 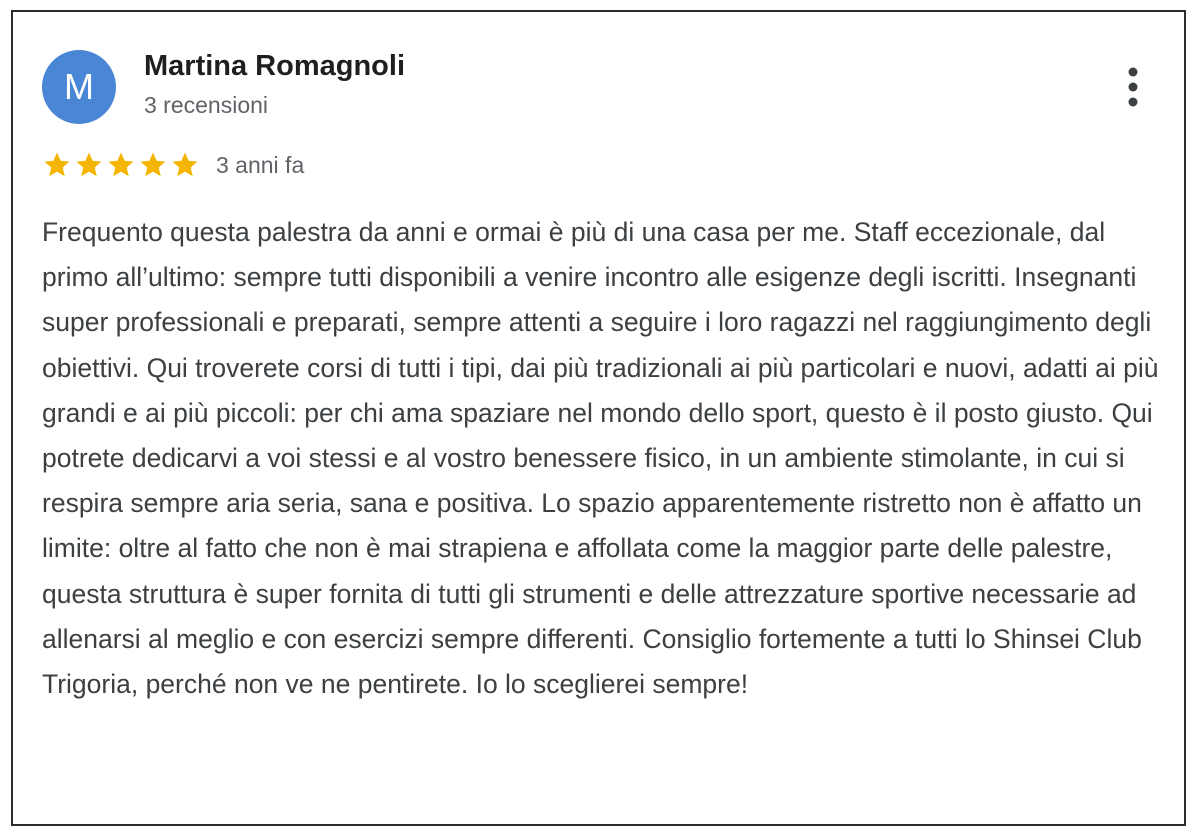 I want to click on more-options-button, so click(x=1133, y=87).